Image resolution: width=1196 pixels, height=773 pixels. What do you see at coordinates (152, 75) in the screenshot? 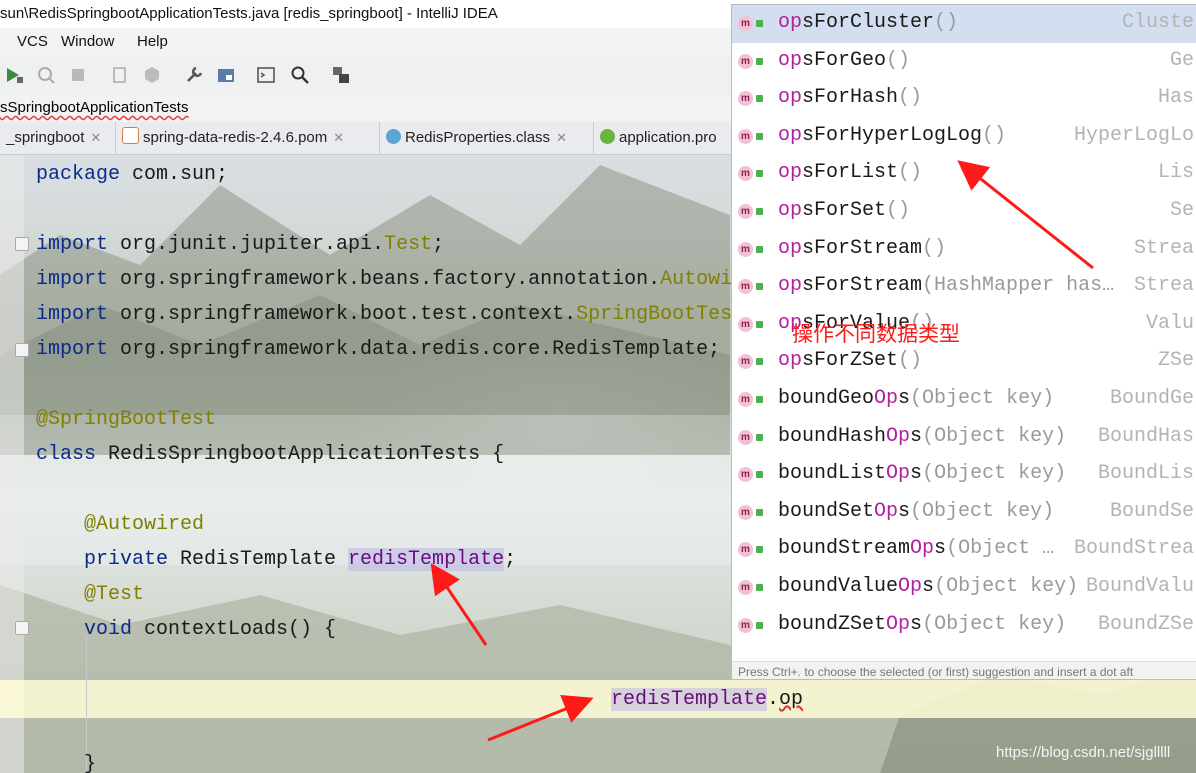
I see `module-icon` at bounding box center [152, 75].